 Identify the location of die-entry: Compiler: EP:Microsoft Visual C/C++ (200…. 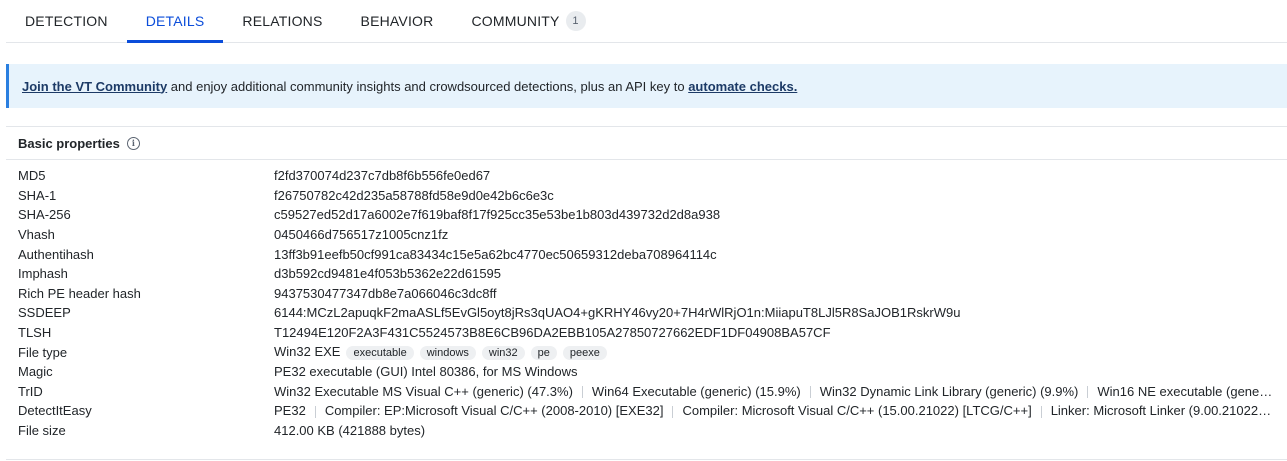
(494, 411).